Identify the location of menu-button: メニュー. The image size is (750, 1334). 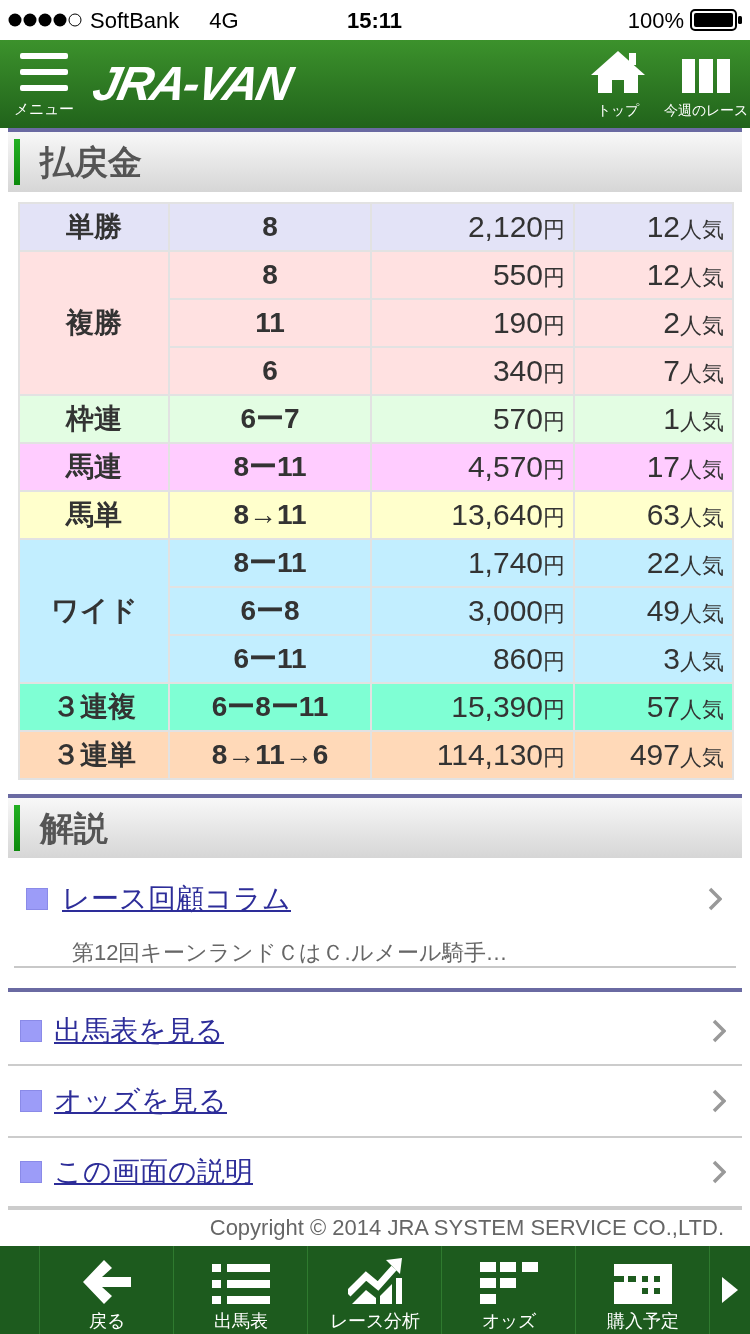
(44, 84).